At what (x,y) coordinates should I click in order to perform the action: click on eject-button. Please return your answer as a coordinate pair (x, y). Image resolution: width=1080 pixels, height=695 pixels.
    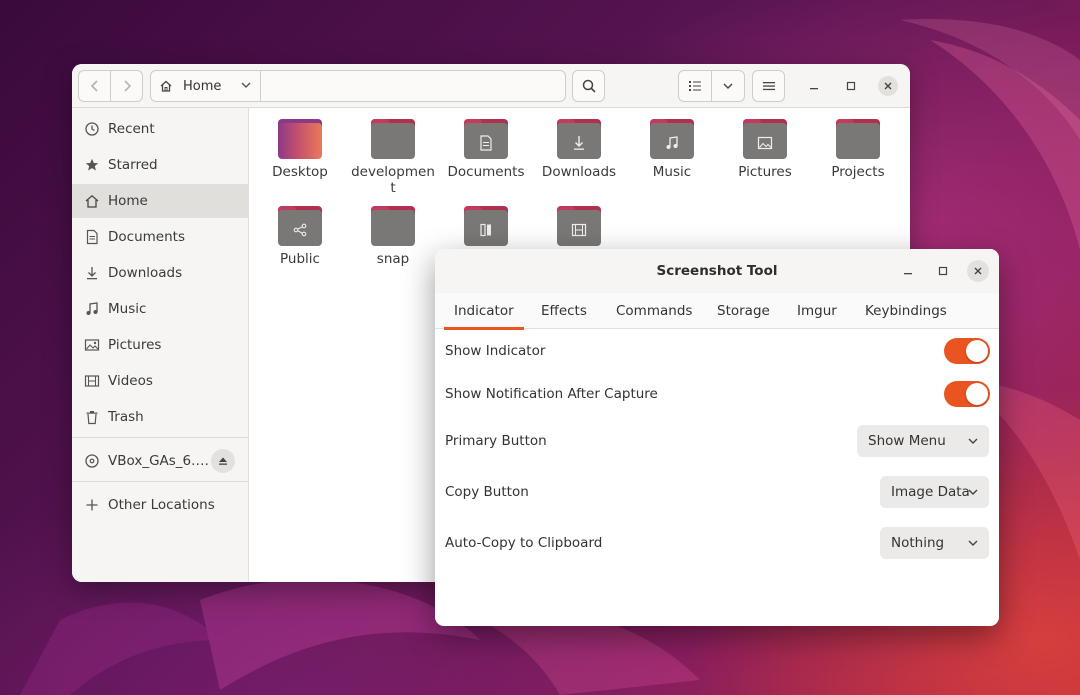
    Looking at the image, I should click on (223, 461).